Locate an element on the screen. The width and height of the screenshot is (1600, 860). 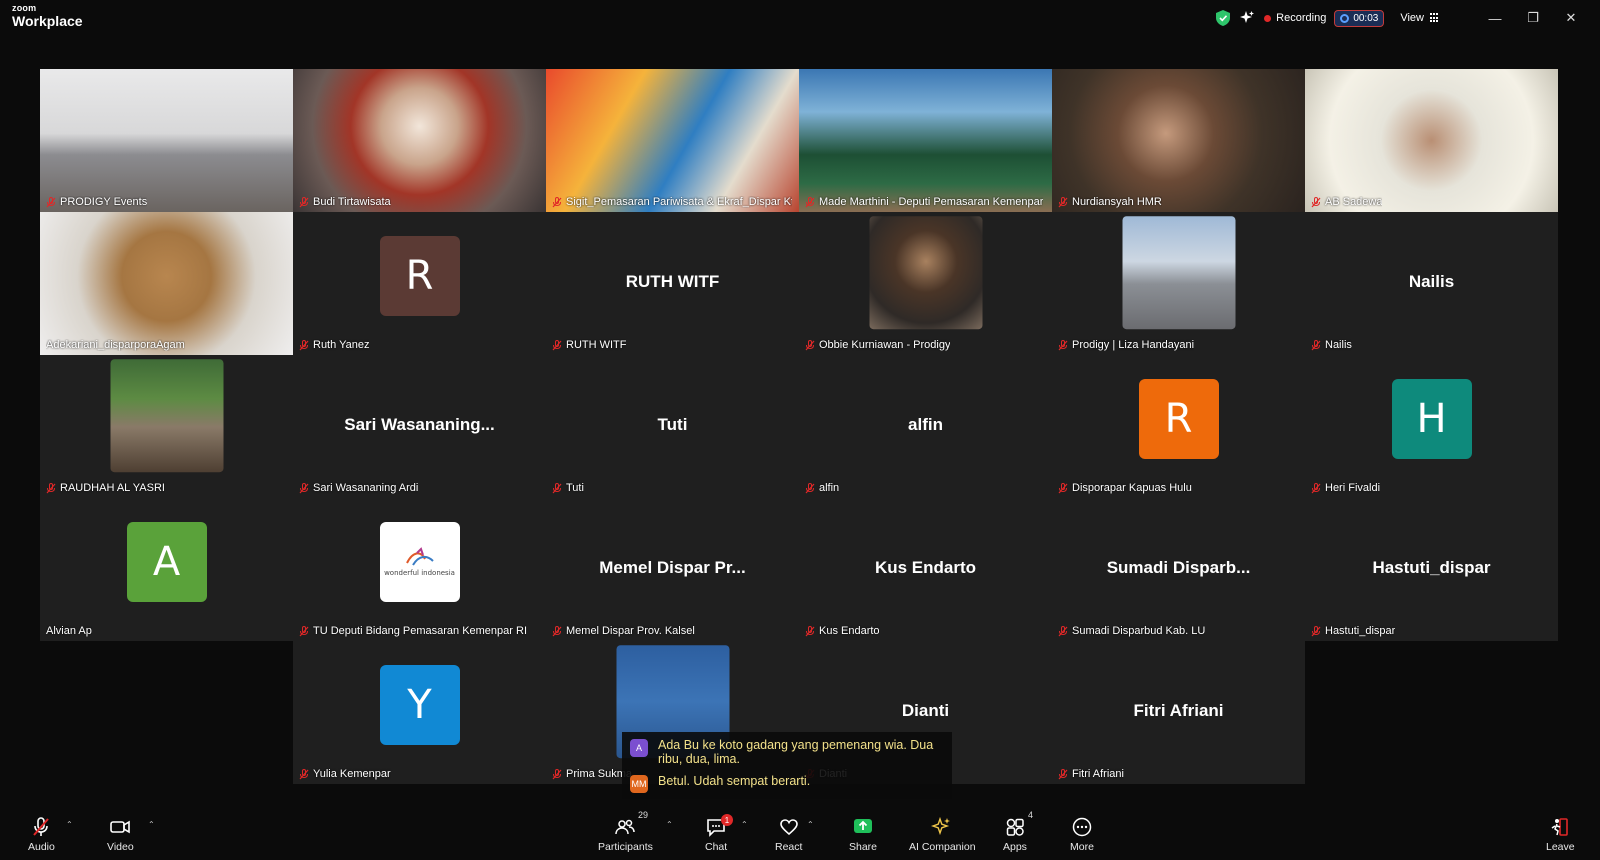
participant-tile: A Alvian Ap is located at coordinates (166, 569).